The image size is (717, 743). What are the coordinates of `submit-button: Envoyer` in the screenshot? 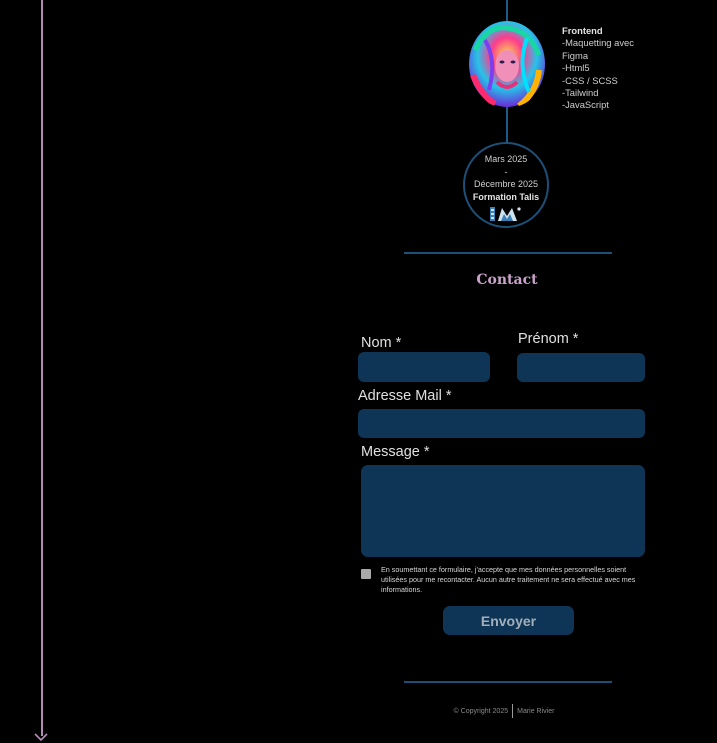 It's located at (508, 620).